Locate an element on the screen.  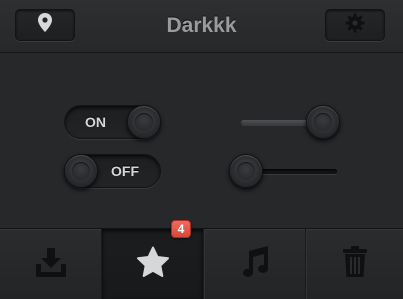
star-icon is located at coordinates (153, 264).